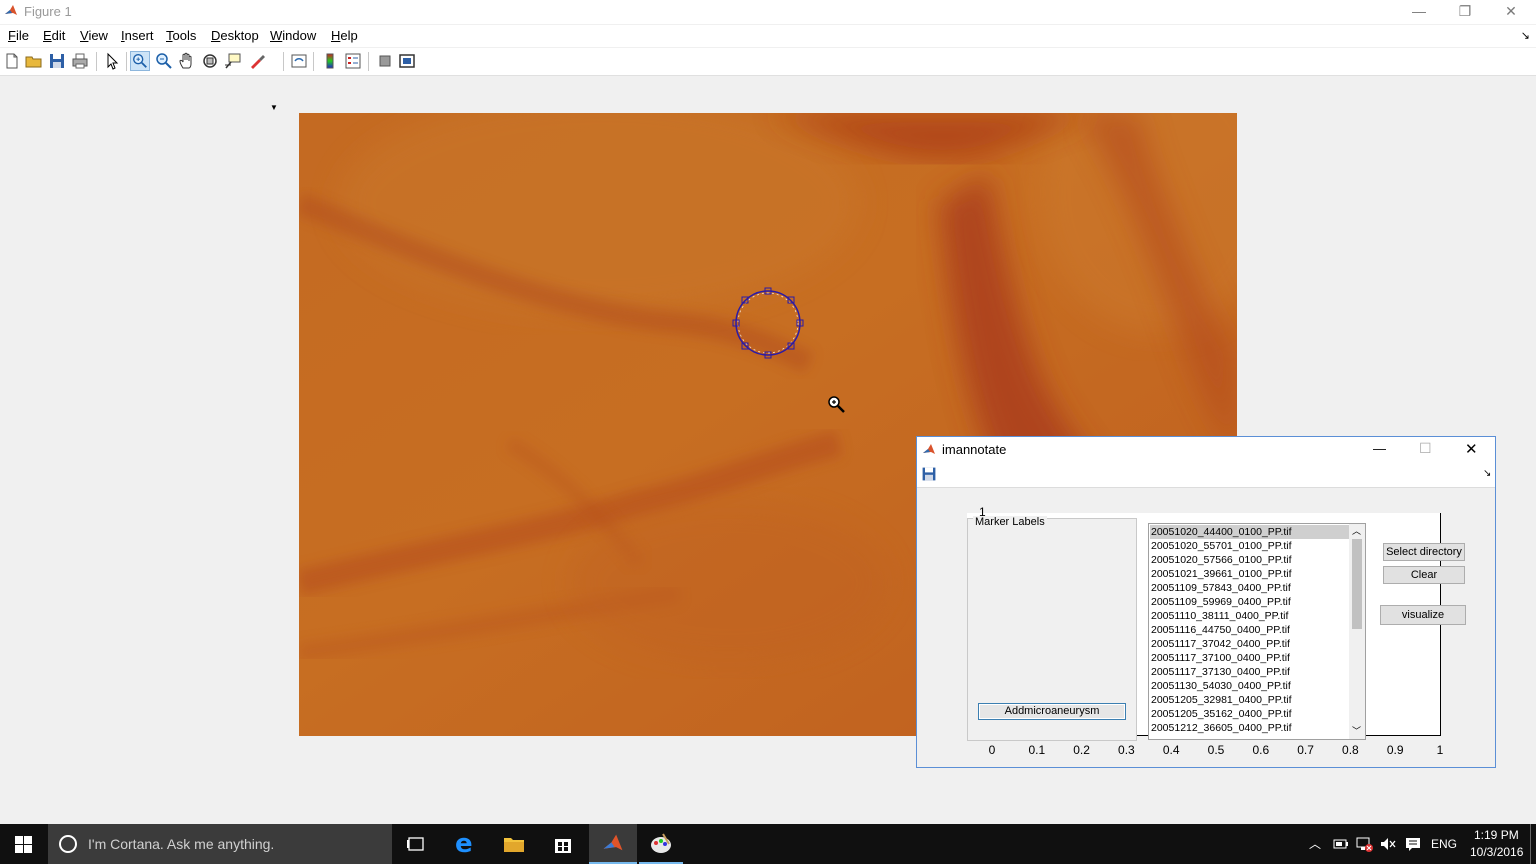 The width and height of the screenshot is (1536, 864). What do you see at coordinates (1052, 711) in the screenshot?
I see `add-microaneurysm-button: Addmicroaneurysm` at bounding box center [1052, 711].